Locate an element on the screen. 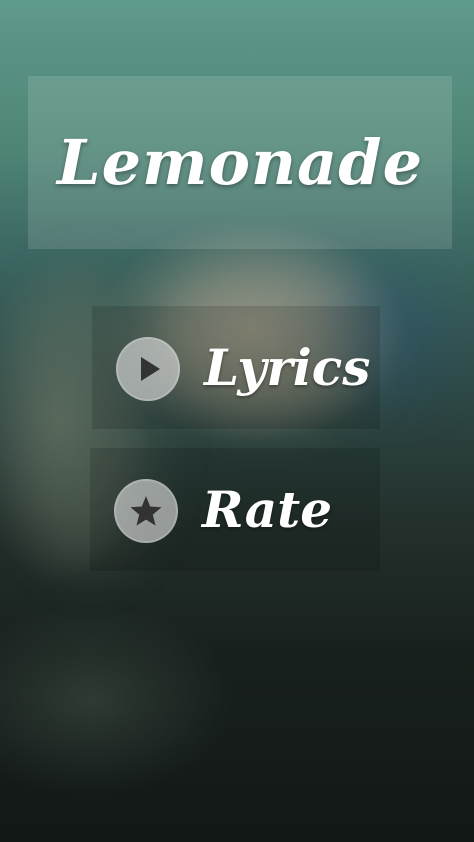 This screenshot has width=474, height=842. star-icon is located at coordinates (146, 511).